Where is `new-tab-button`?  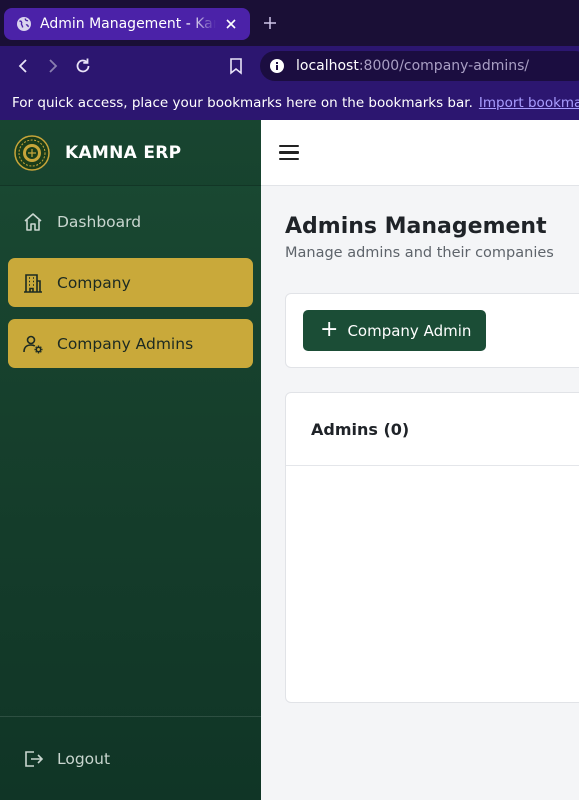 new-tab-button is located at coordinates (270, 23).